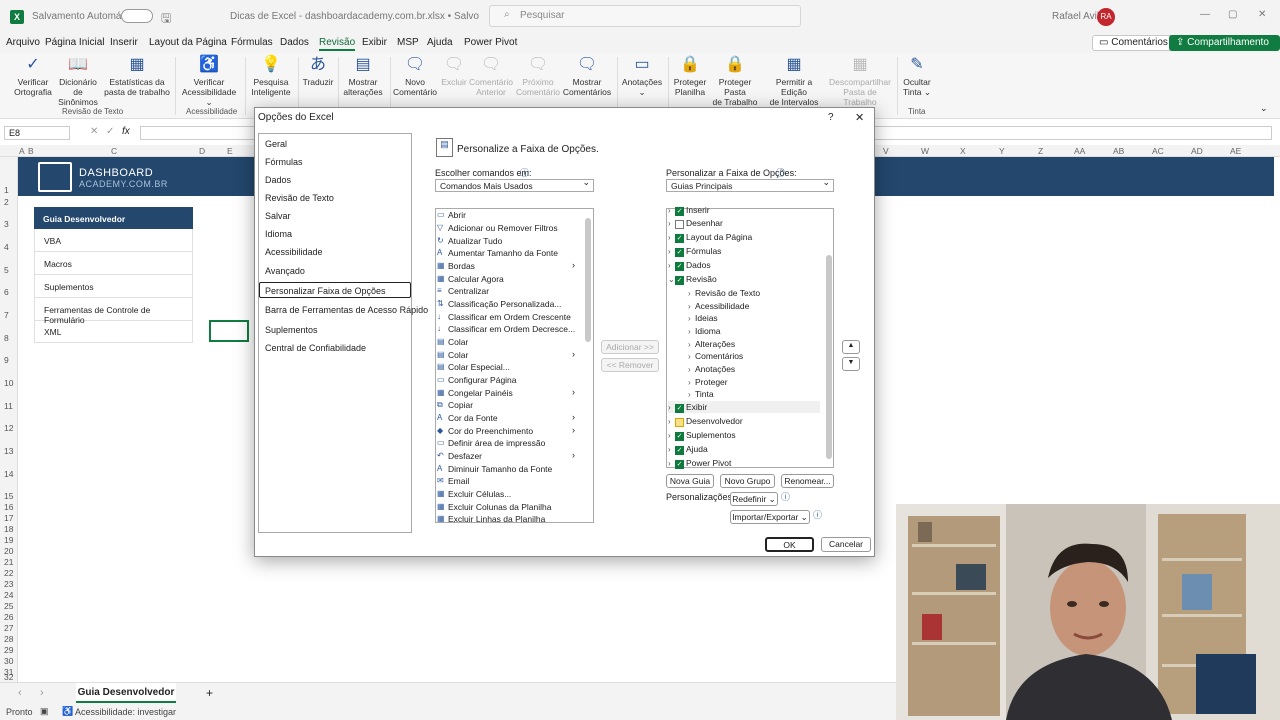 The height and width of the screenshot is (720, 1280). What do you see at coordinates (318, 71) in the screenshot?
I see `translate-button: あ Traduzir` at bounding box center [318, 71].